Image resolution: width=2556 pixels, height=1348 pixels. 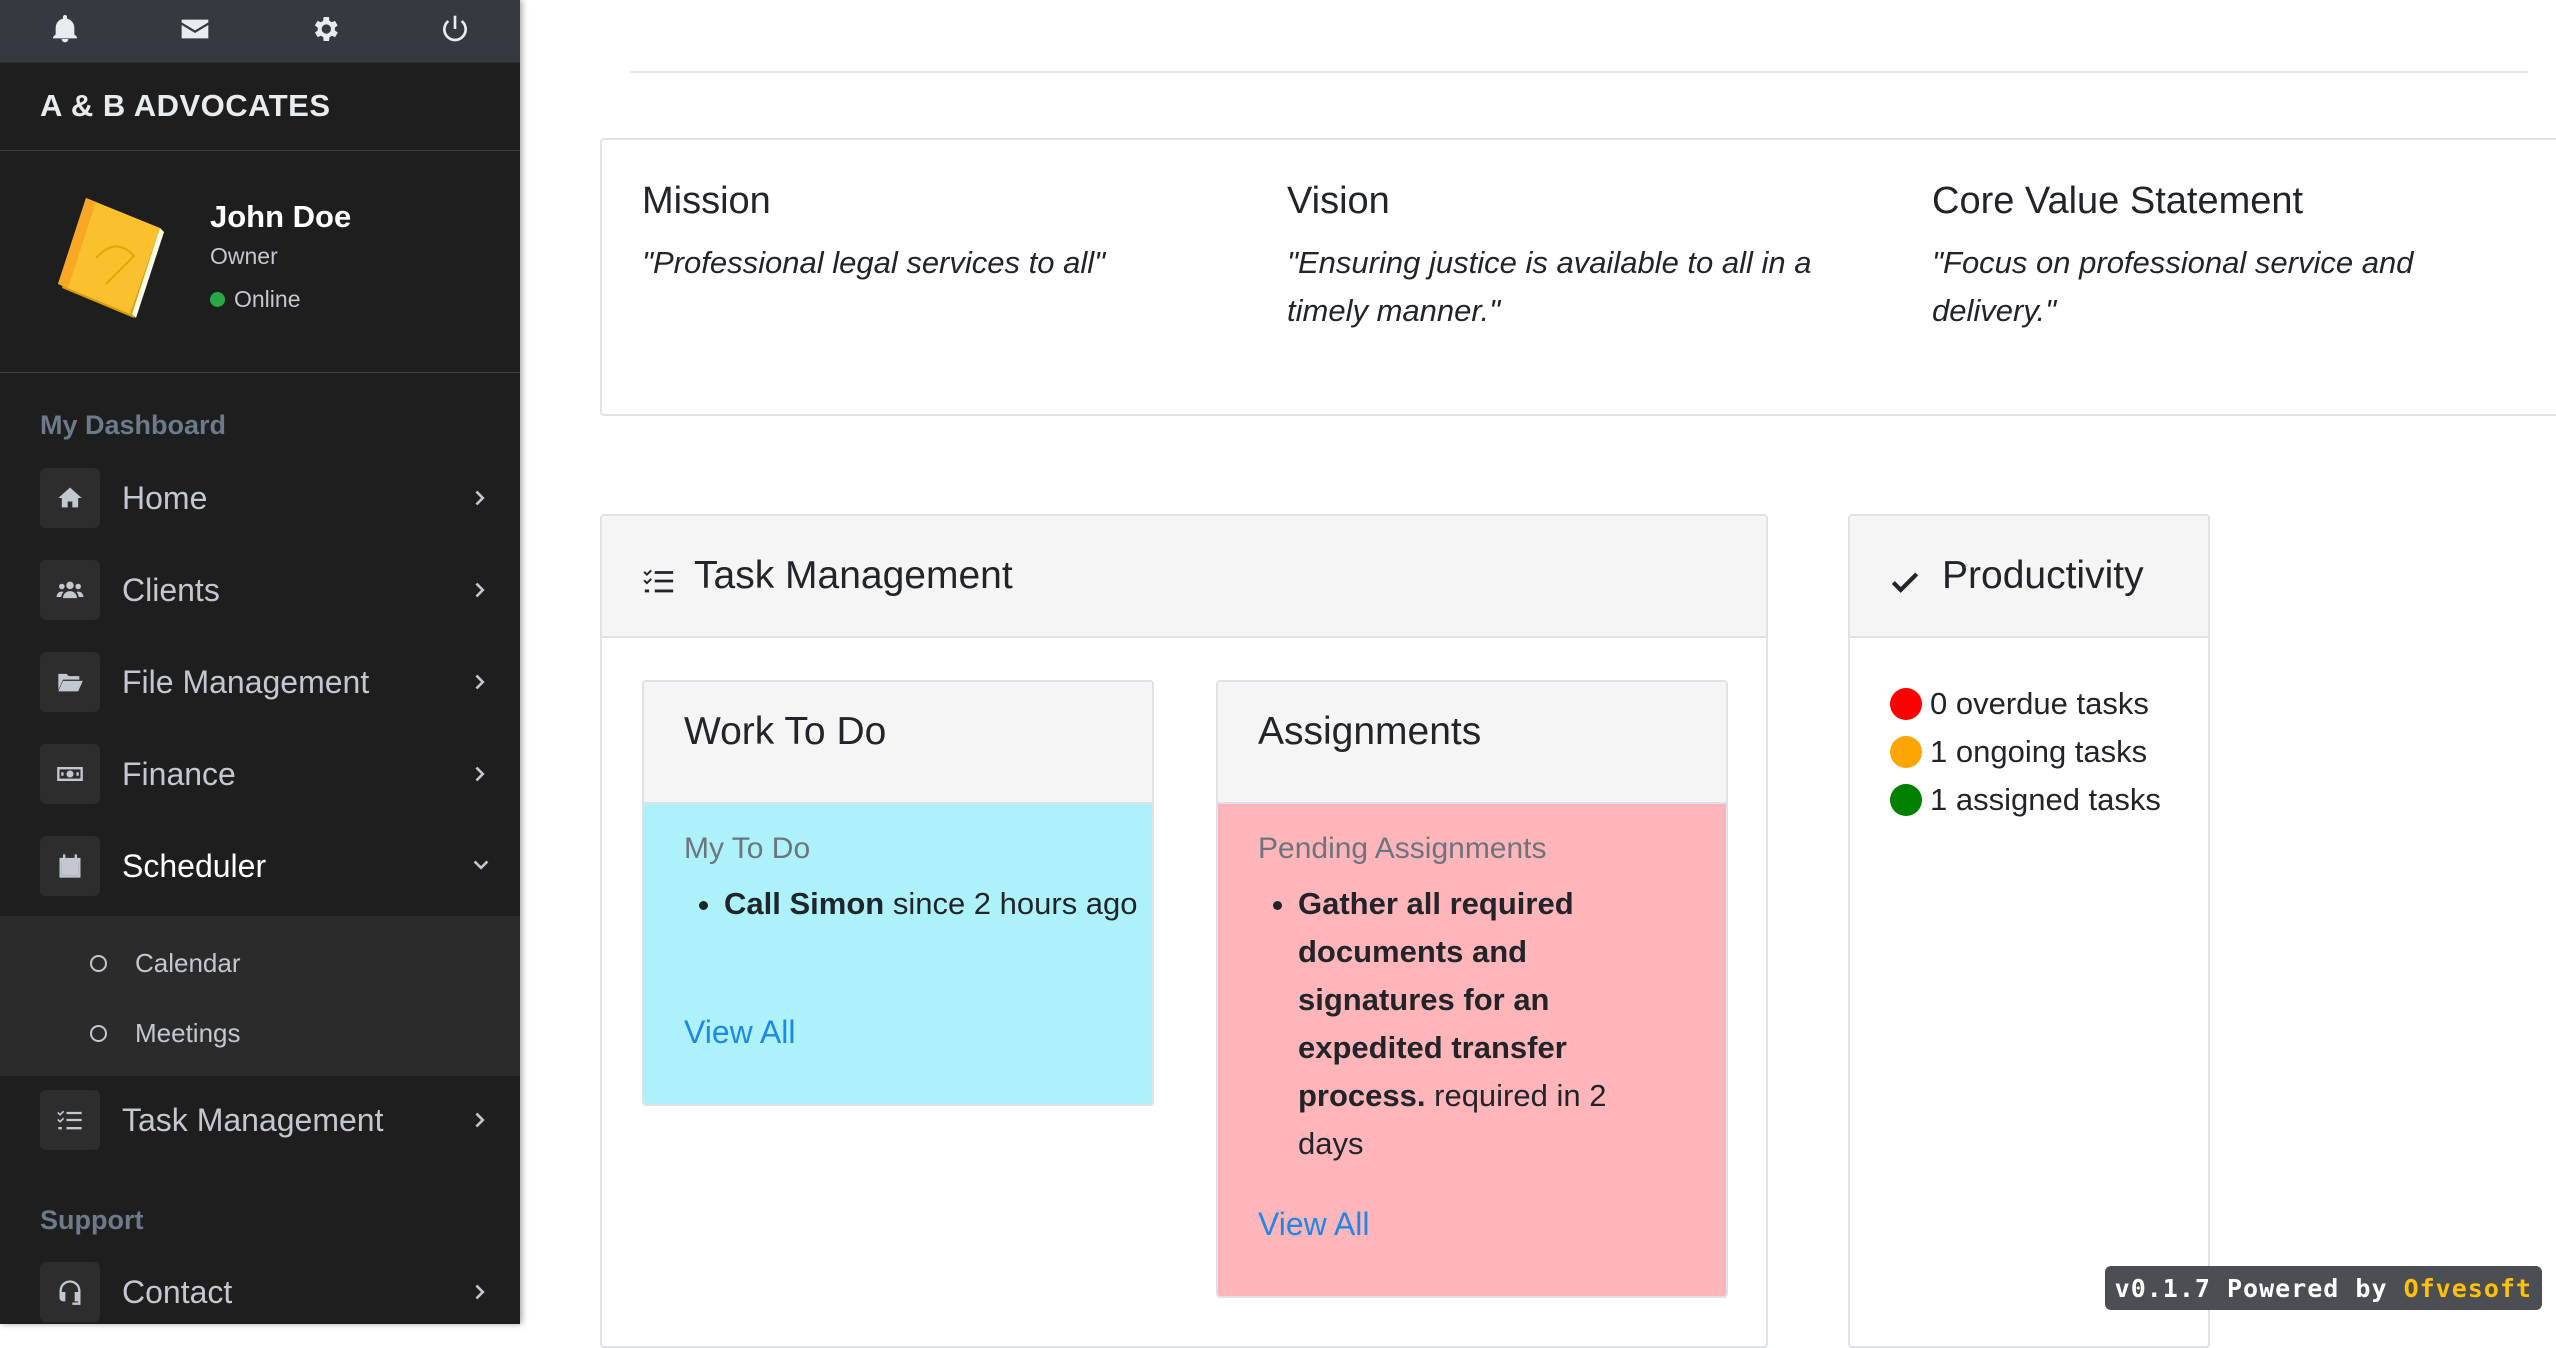 I want to click on sidebar-item-task-management: Task Management, so click(x=260, y=1120).